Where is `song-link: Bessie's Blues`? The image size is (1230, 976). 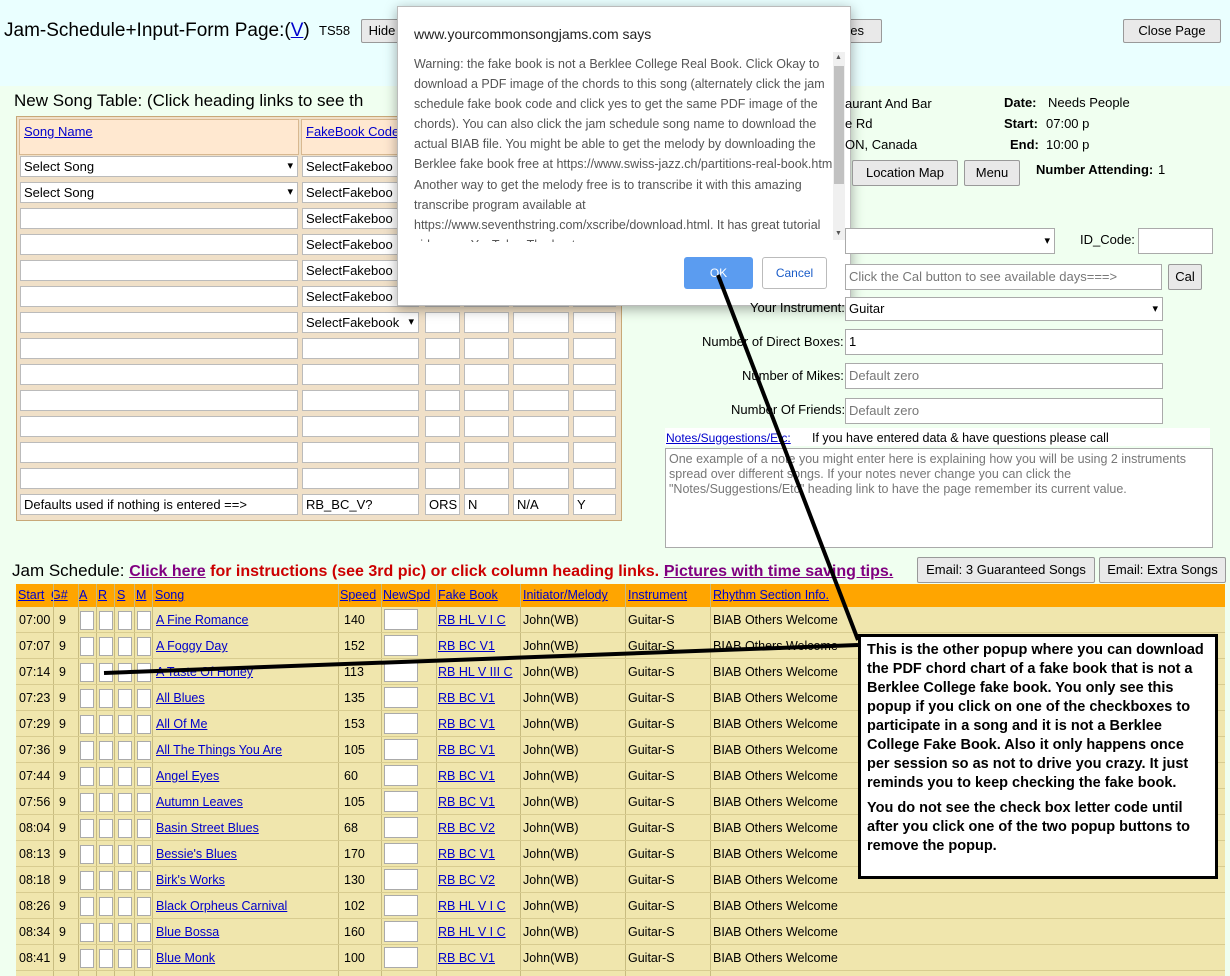 song-link: Bessie's Blues is located at coordinates (196, 854).